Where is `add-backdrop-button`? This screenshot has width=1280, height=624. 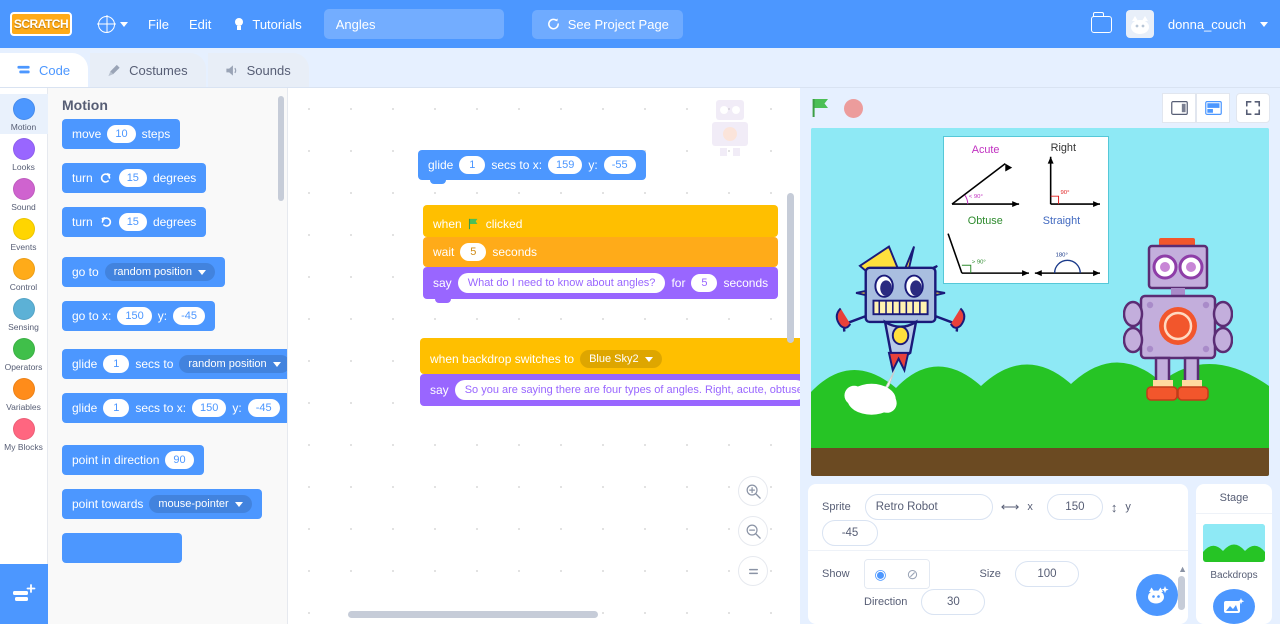 add-backdrop-button is located at coordinates (1234, 606).